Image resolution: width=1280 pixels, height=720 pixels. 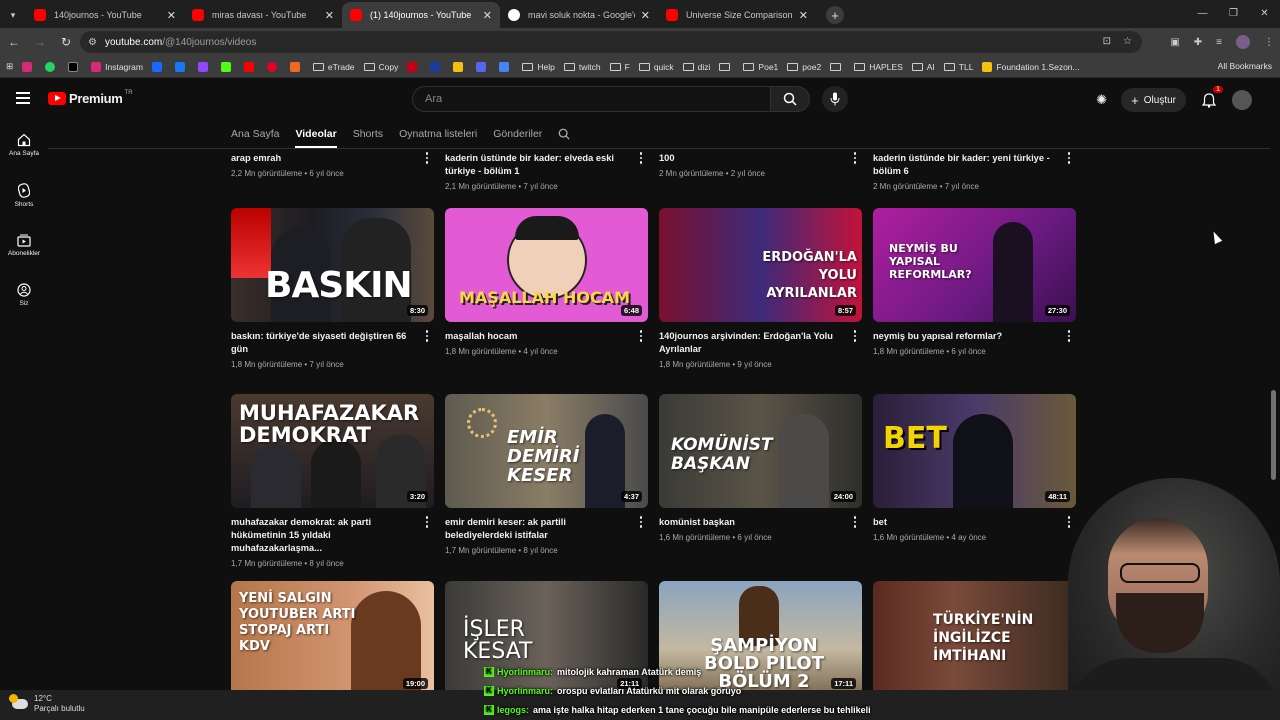 I want to click on search-input: Ara, so click(x=591, y=99).